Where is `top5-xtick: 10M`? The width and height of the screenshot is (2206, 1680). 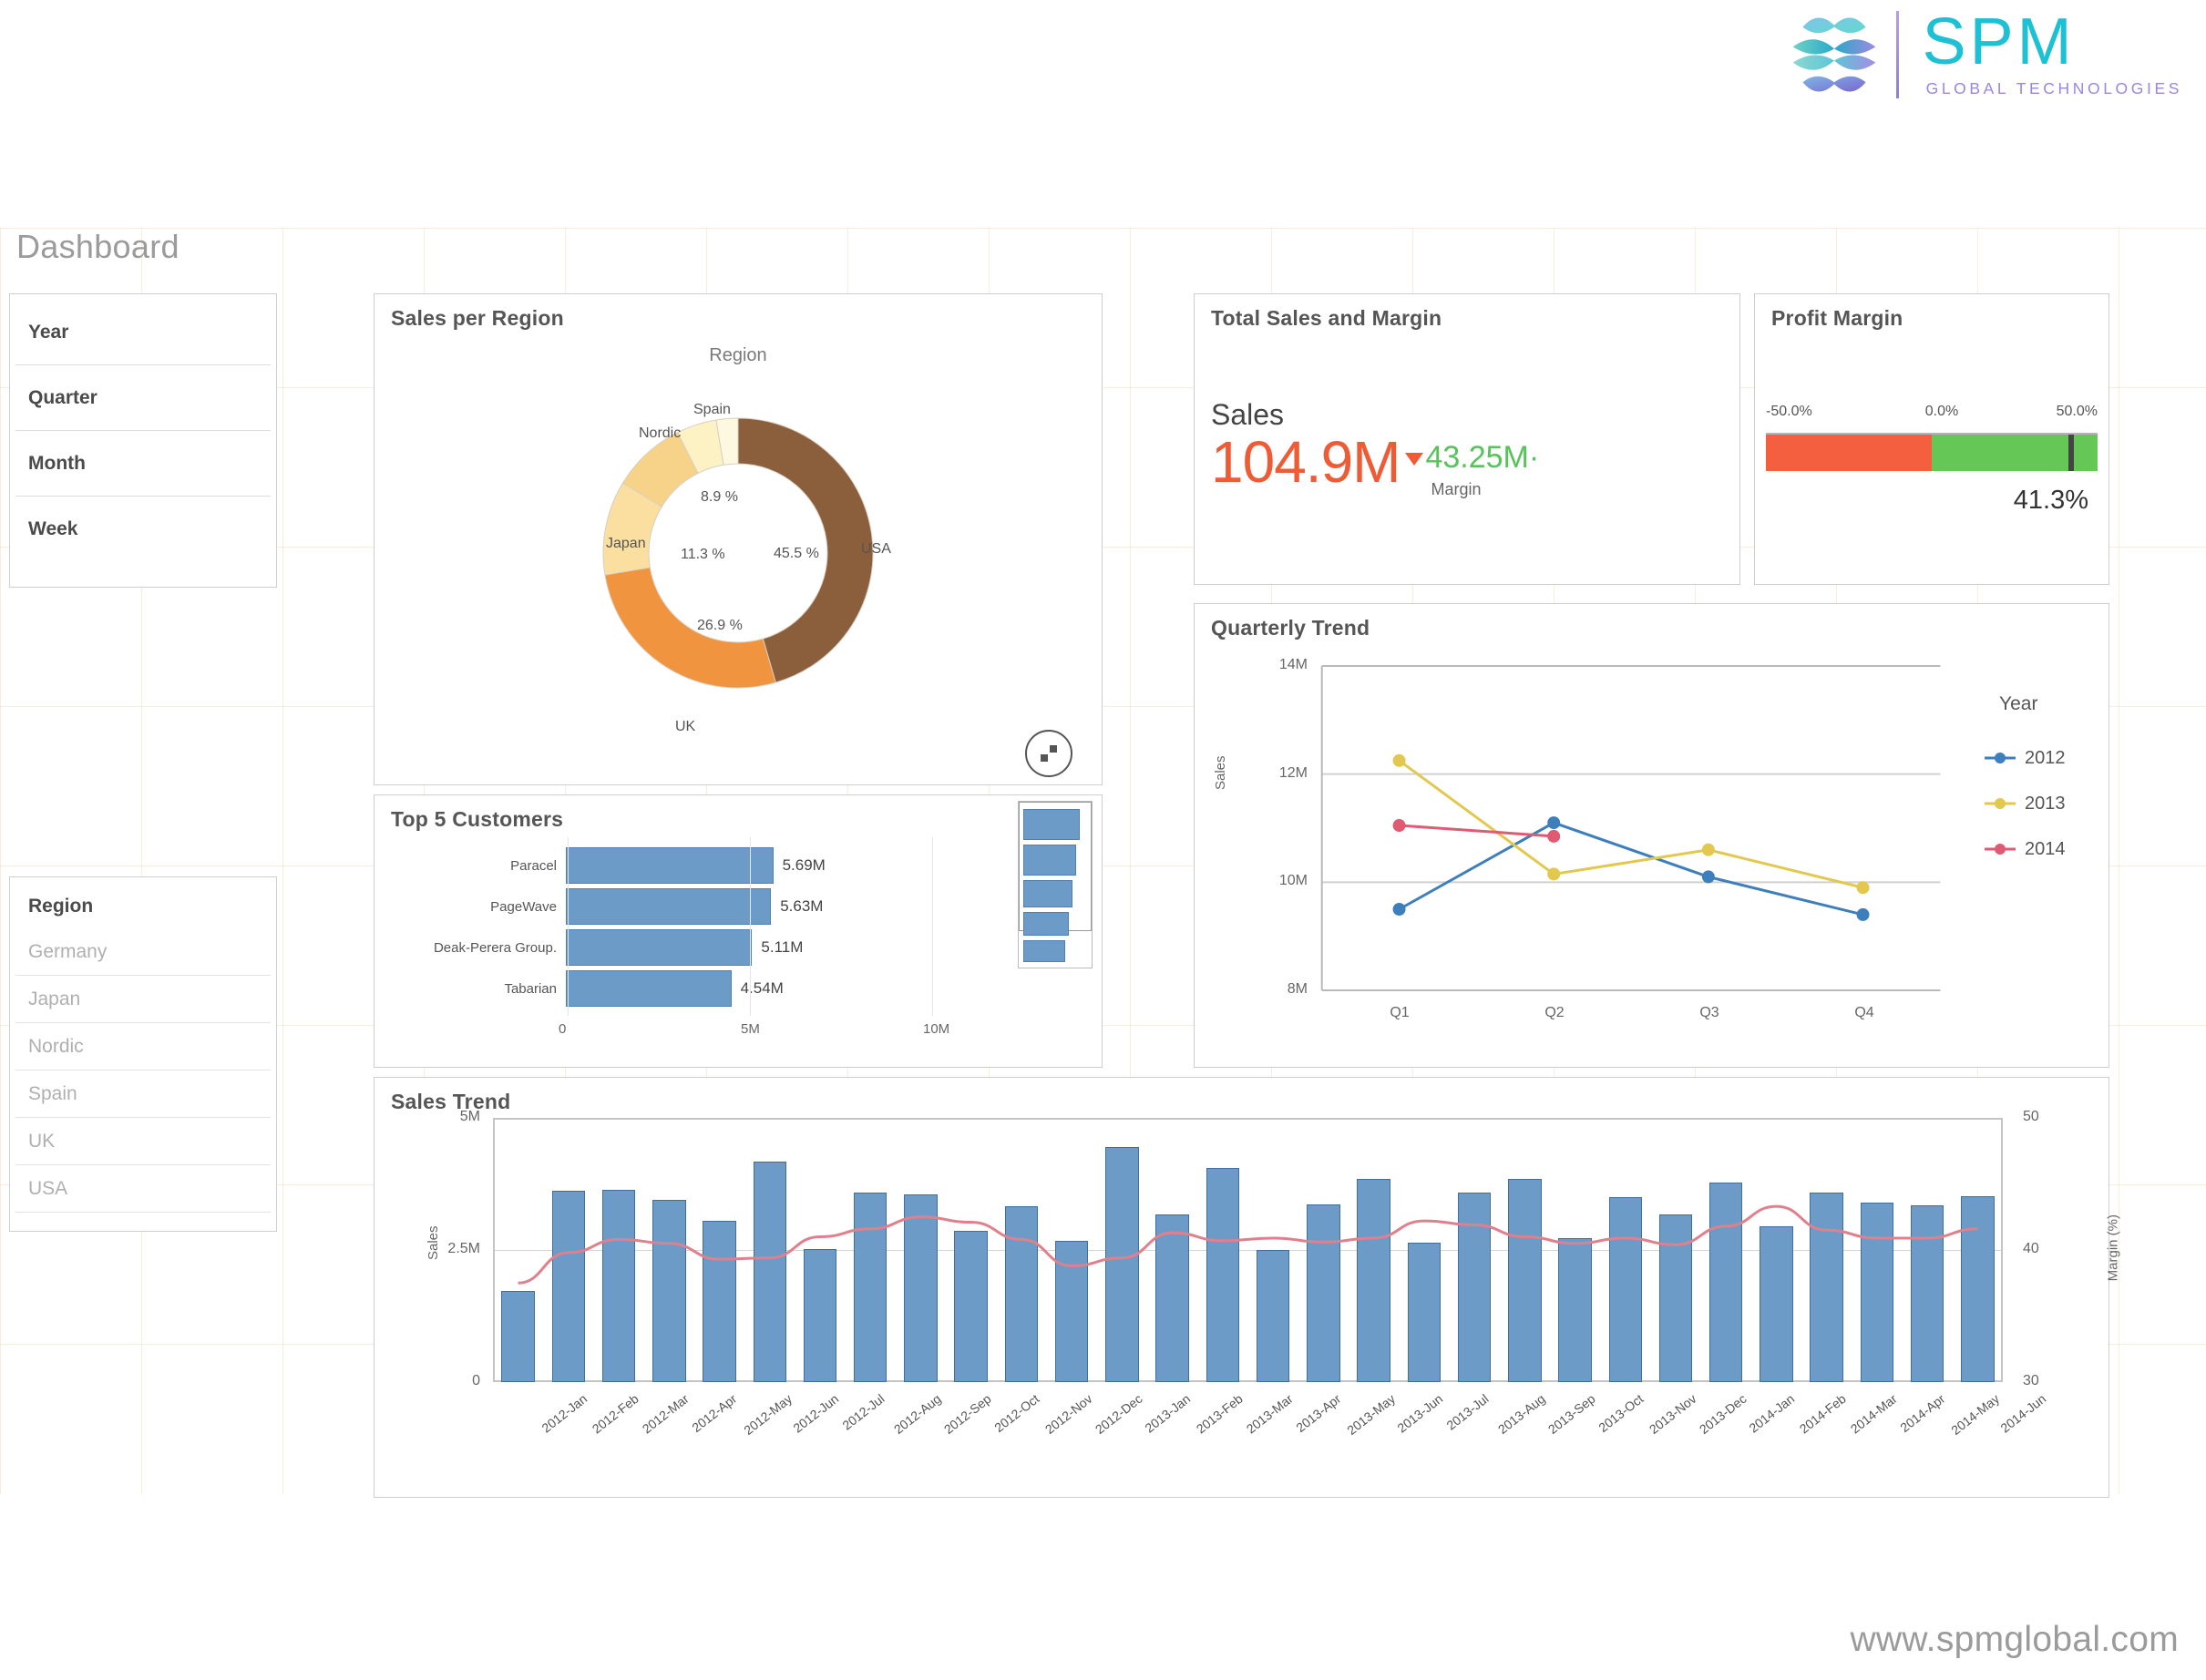 top5-xtick: 10M is located at coordinates (937, 1029).